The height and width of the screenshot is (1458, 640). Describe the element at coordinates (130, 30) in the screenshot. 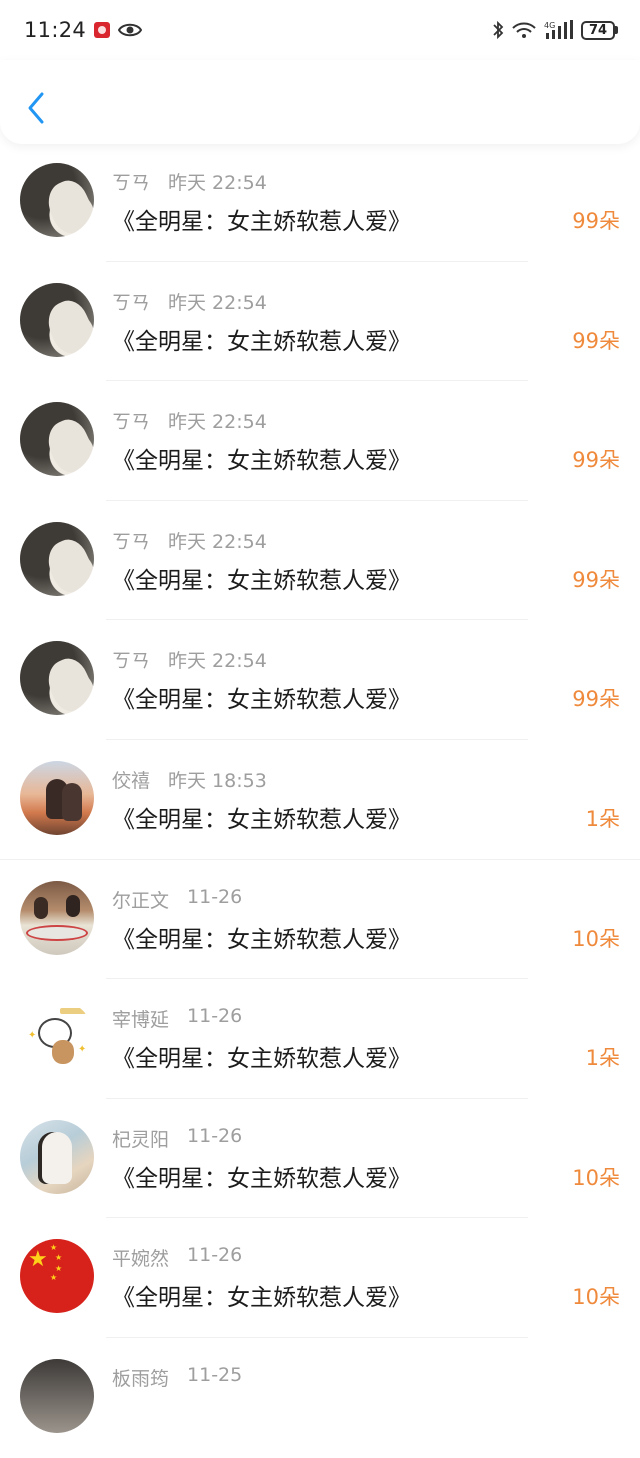

I see `eye-icon` at that location.